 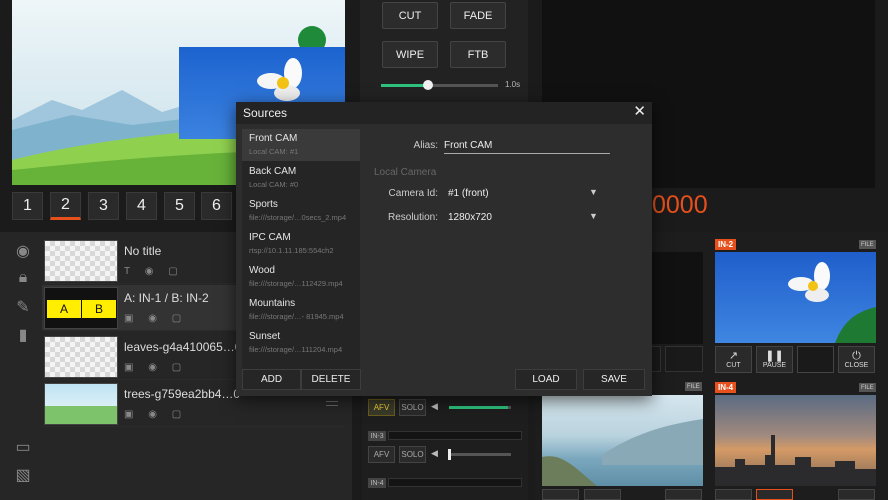 What do you see at coordinates (639, 112) in the screenshot?
I see `close-icon: ✕` at bounding box center [639, 112].